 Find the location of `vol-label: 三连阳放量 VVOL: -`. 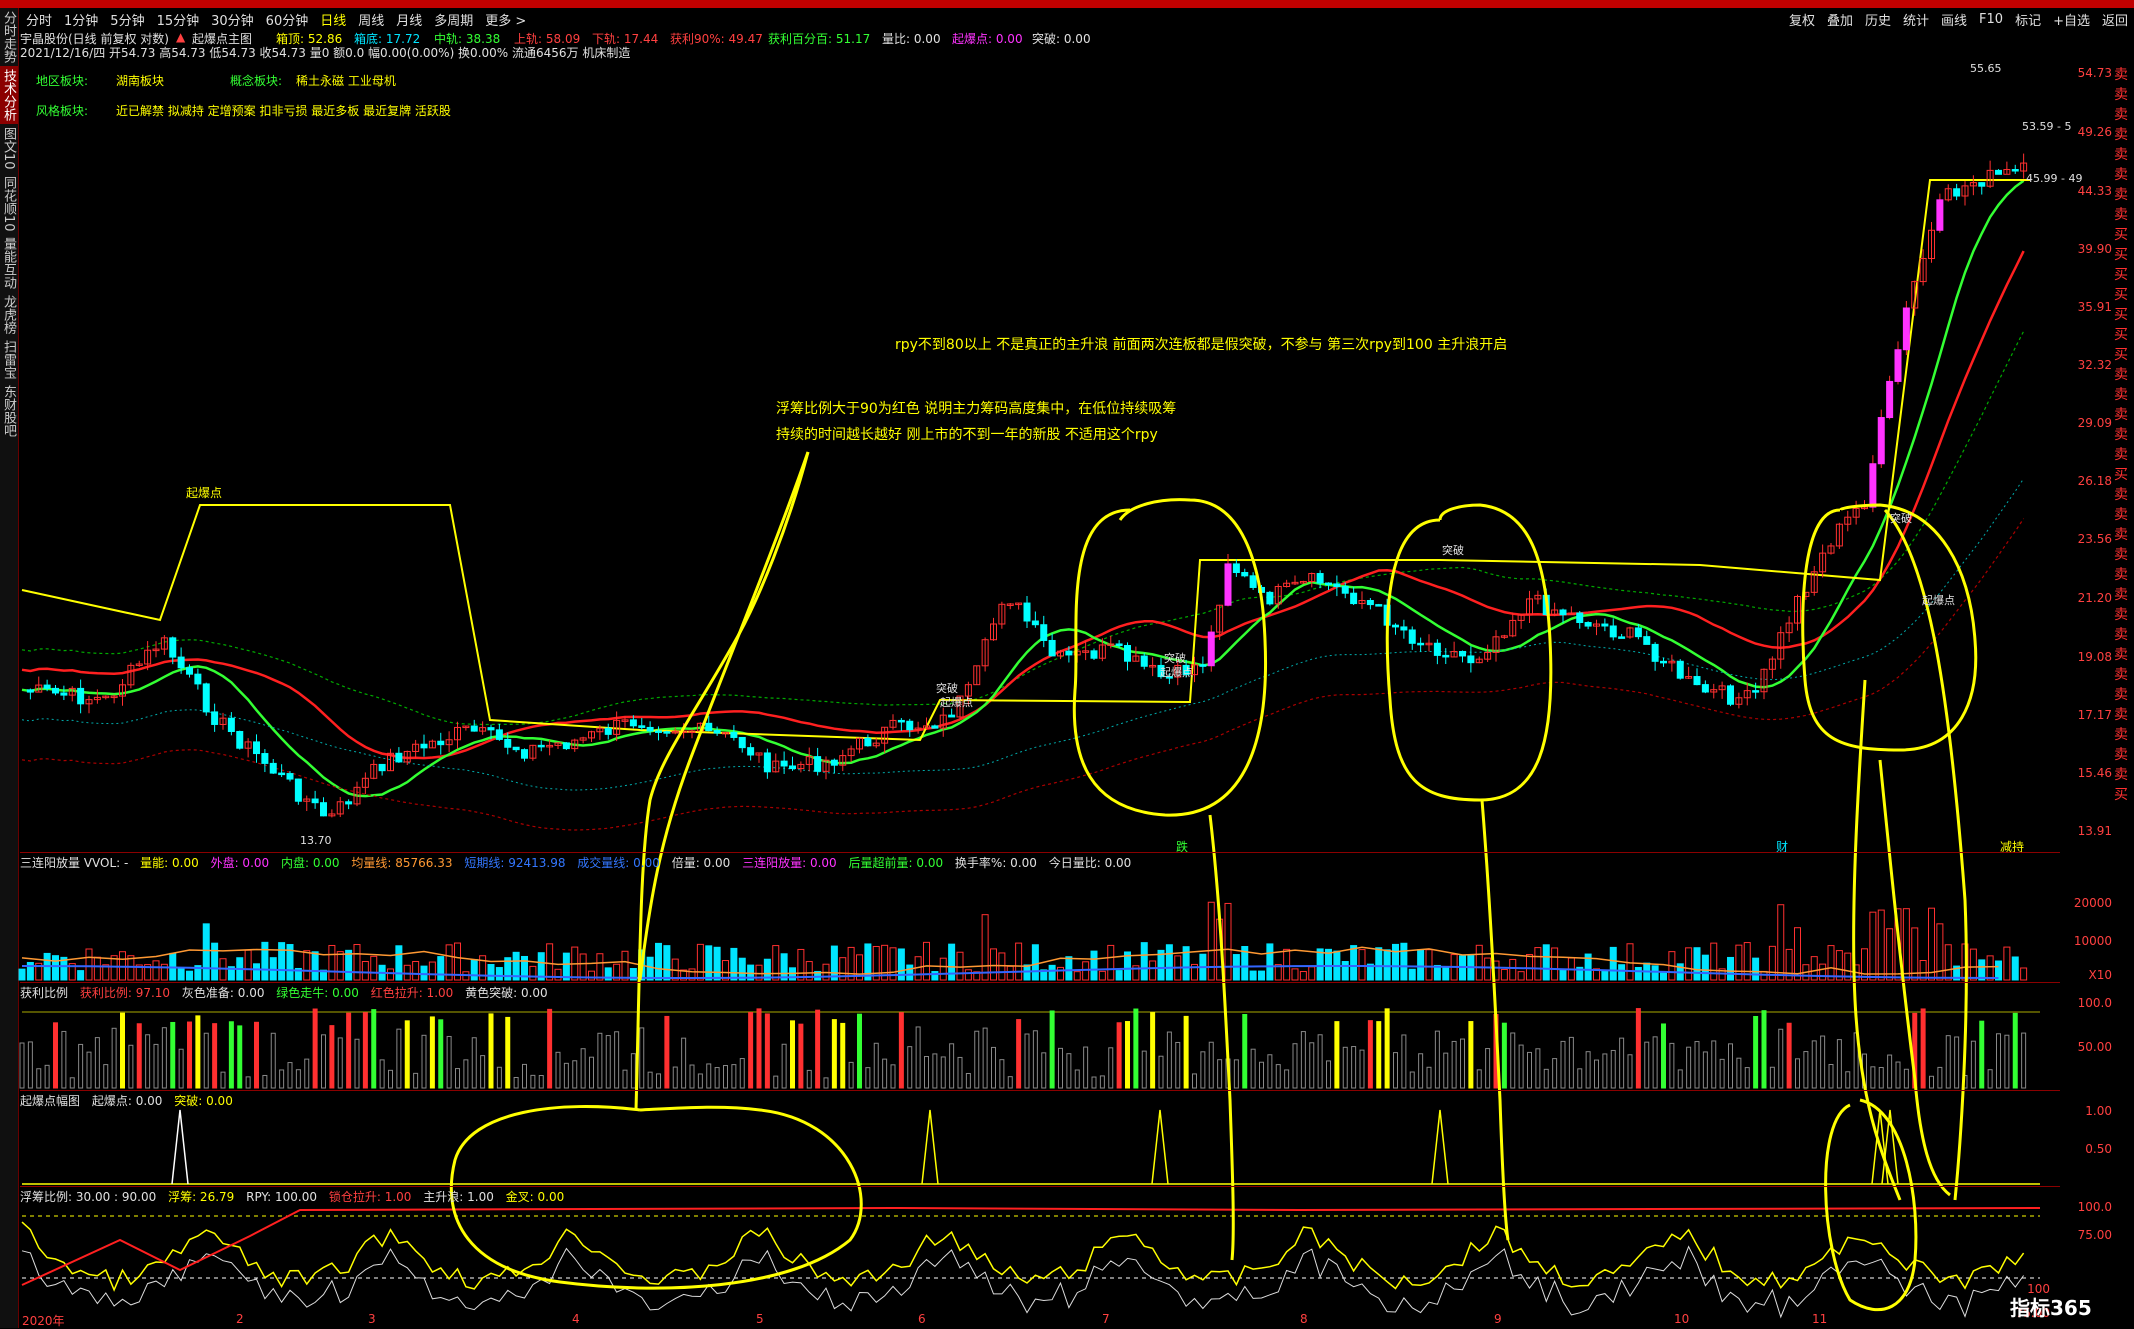

vol-label: 三连阳放量 VVOL: - is located at coordinates (74, 863).